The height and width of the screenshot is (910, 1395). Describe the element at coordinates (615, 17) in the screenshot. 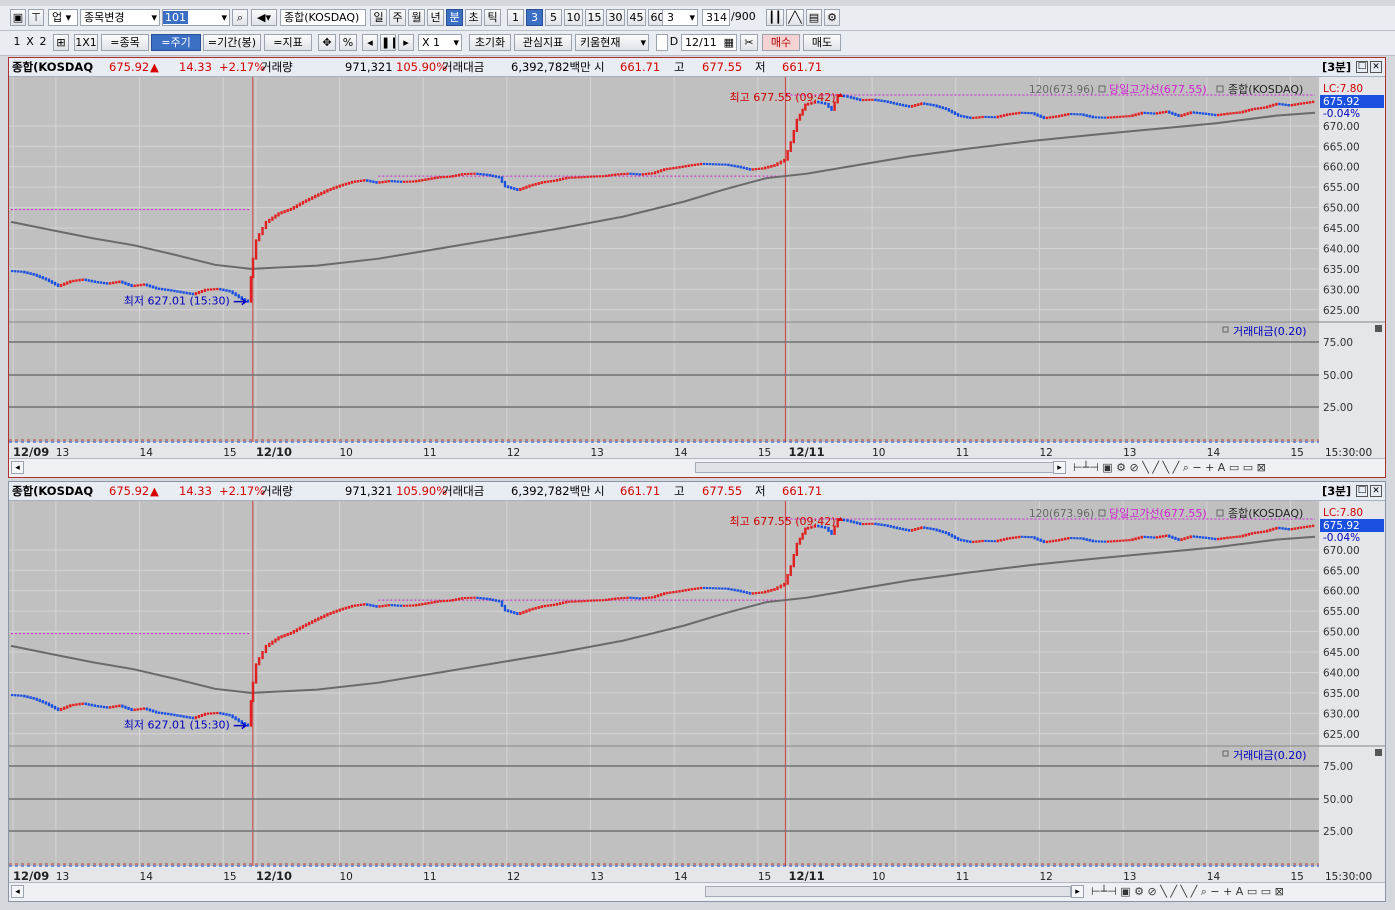

I see `interval-button-30: 30` at that location.